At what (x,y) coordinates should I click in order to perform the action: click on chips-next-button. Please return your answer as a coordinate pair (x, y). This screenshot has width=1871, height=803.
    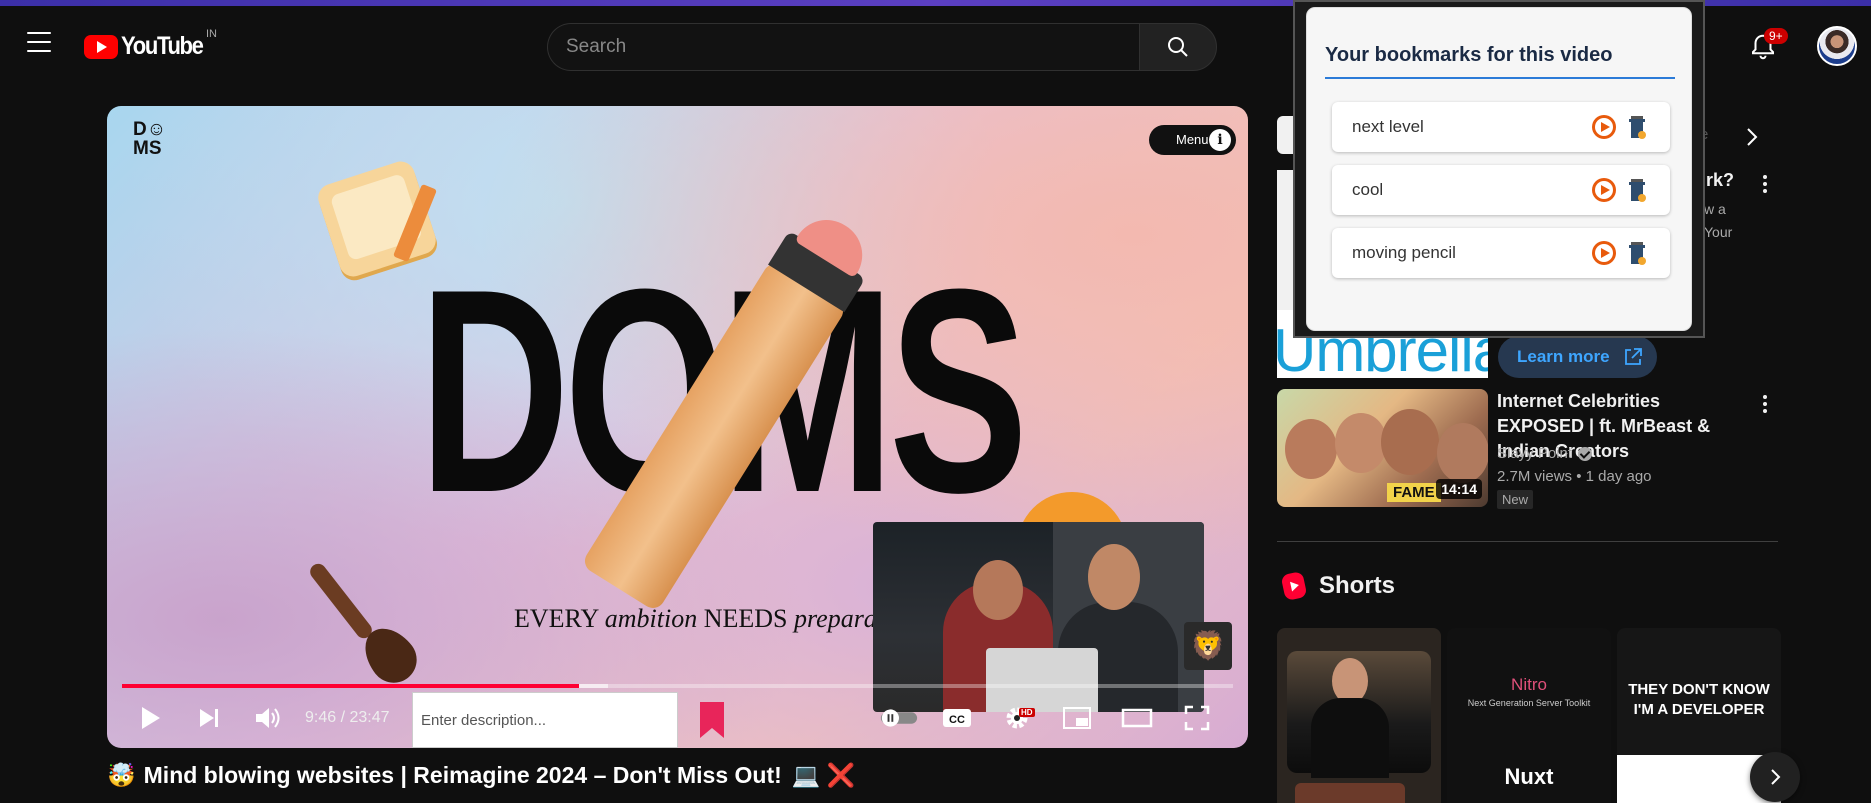
    Looking at the image, I should click on (1752, 137).